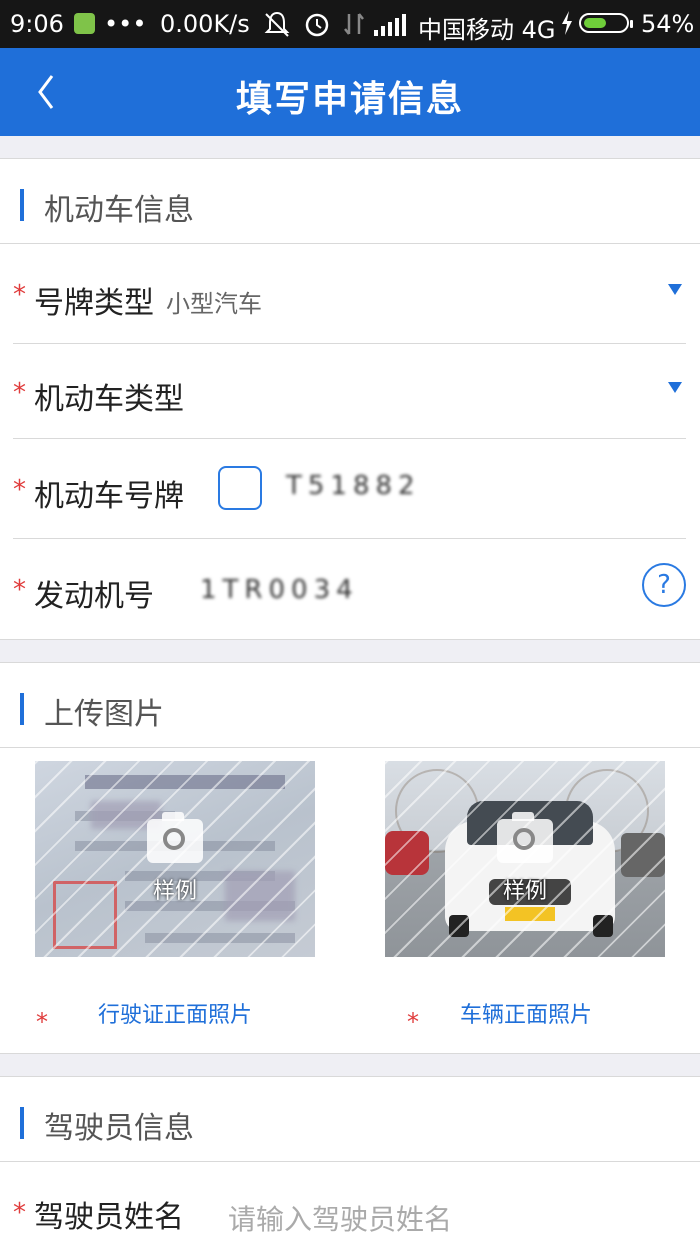 Image resolution: width=700 pixels, height=1257 pixels. What do you see at coordinates (664, 585) in the screenshot?
I see `help-button: ?` at bounding box center [664, 585].